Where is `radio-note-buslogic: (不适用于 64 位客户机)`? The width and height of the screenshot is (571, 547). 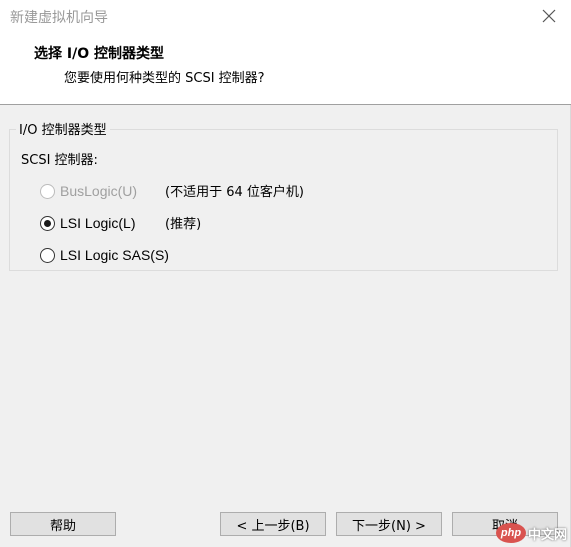
radio-note-buslogic: (不适用于 64 位客户机) is located at coordinates (234, 192).